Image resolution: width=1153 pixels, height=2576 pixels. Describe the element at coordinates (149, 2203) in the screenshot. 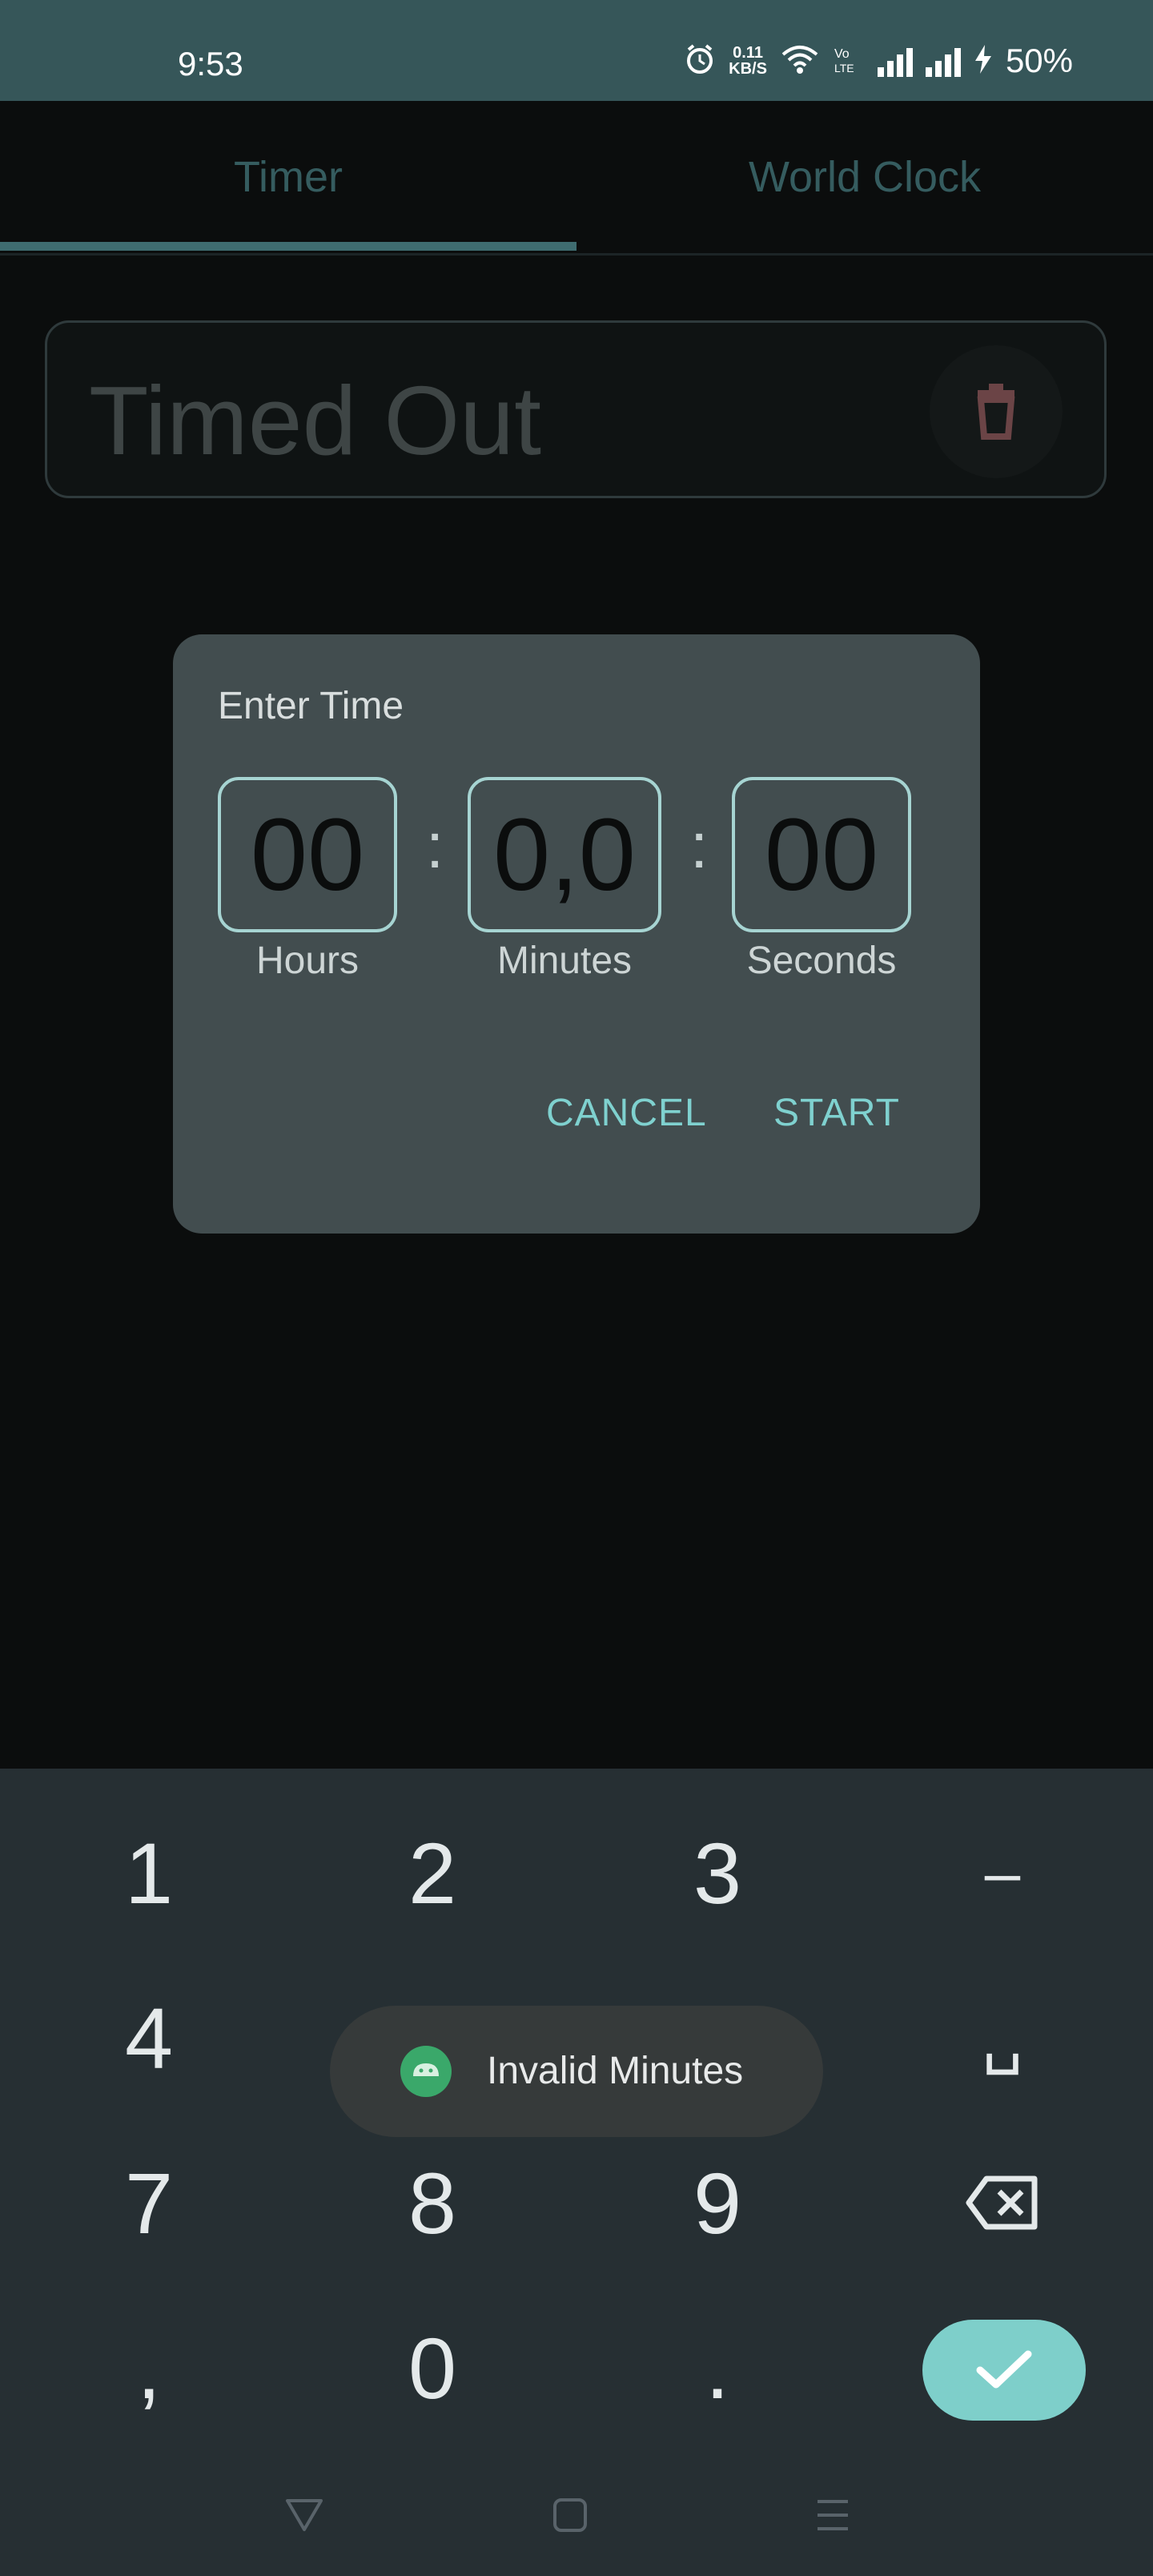

I see `key-7: 7` at that location.